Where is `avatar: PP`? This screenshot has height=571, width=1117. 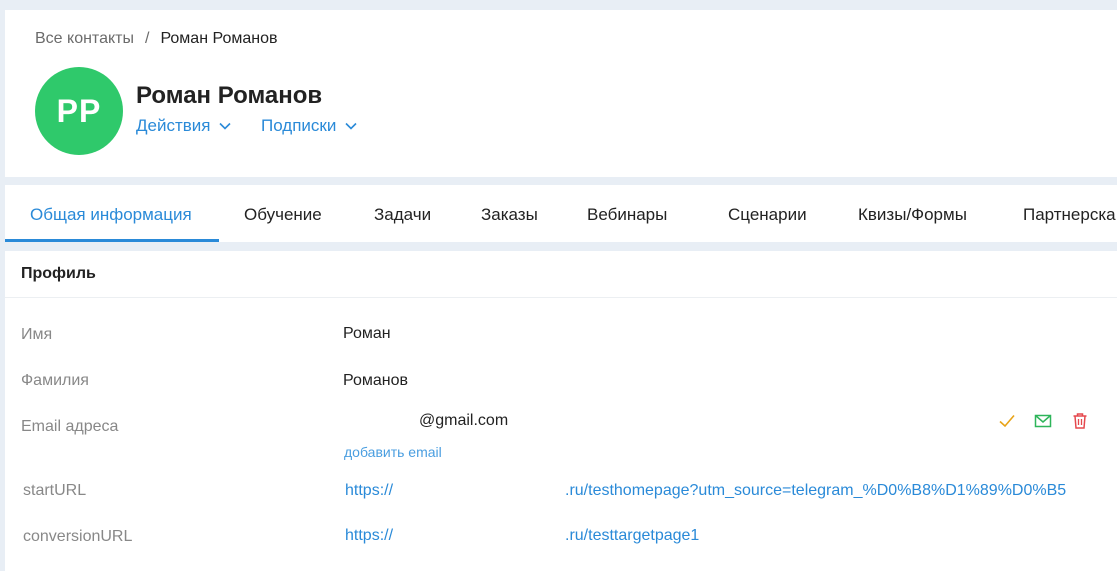
avatar: PP is located at coordinates (79, 111).